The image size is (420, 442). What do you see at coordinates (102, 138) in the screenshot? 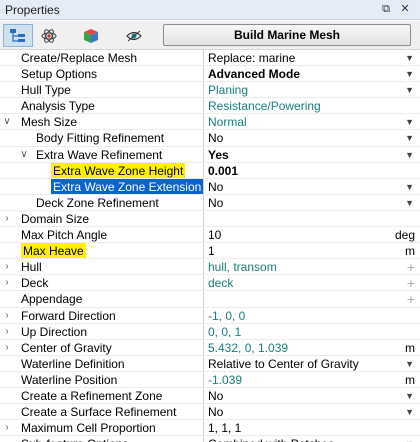
I see `property-name-cell: Body Fitting Refinement` at bounding box center [102, 138].